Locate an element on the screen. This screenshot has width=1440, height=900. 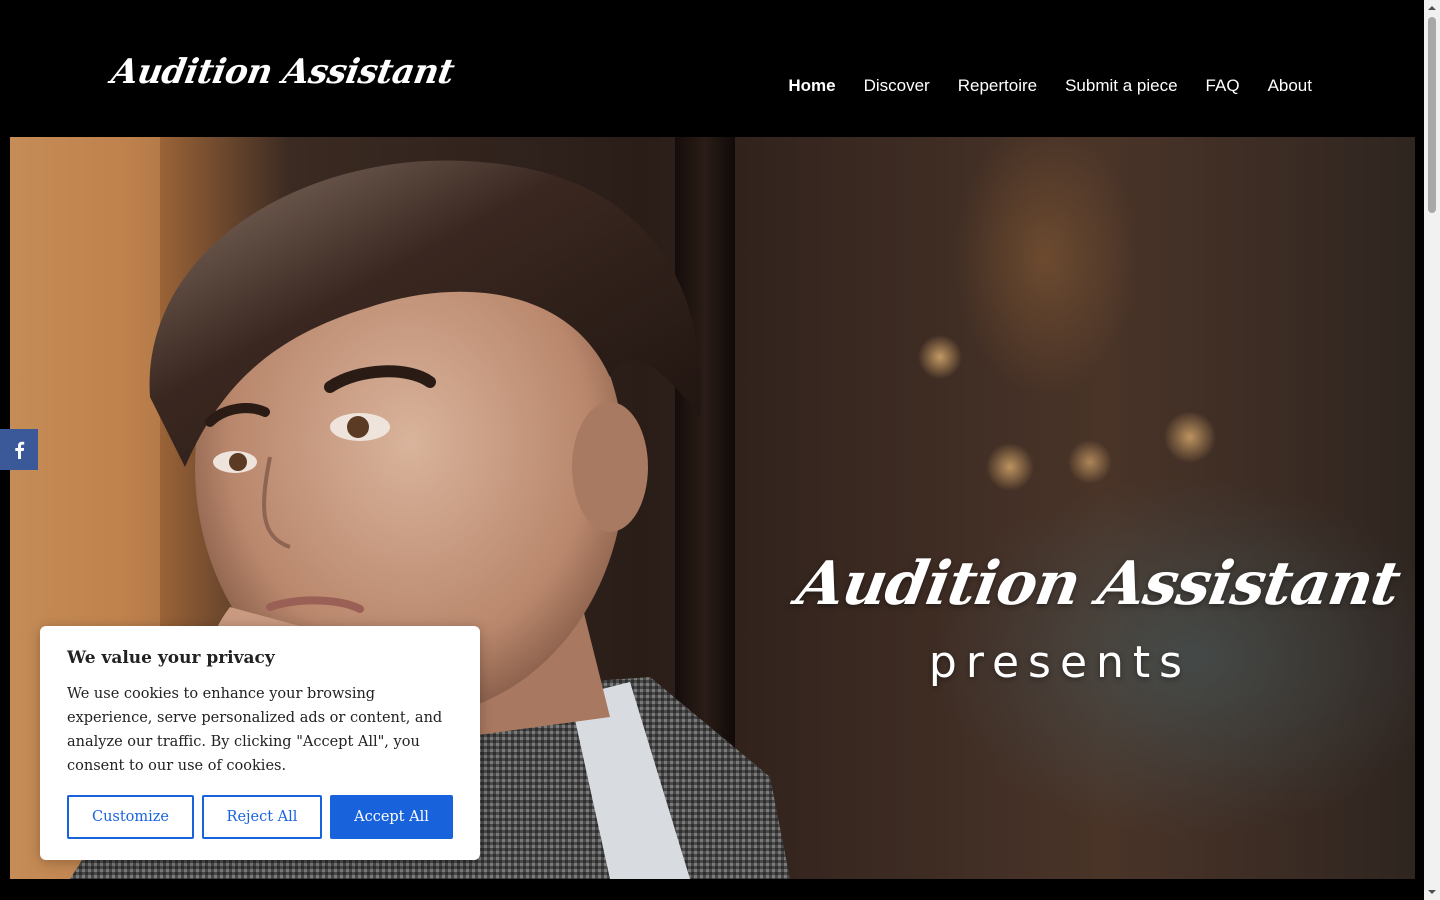
customize-button: Customize is located at coordinates (130, 817).